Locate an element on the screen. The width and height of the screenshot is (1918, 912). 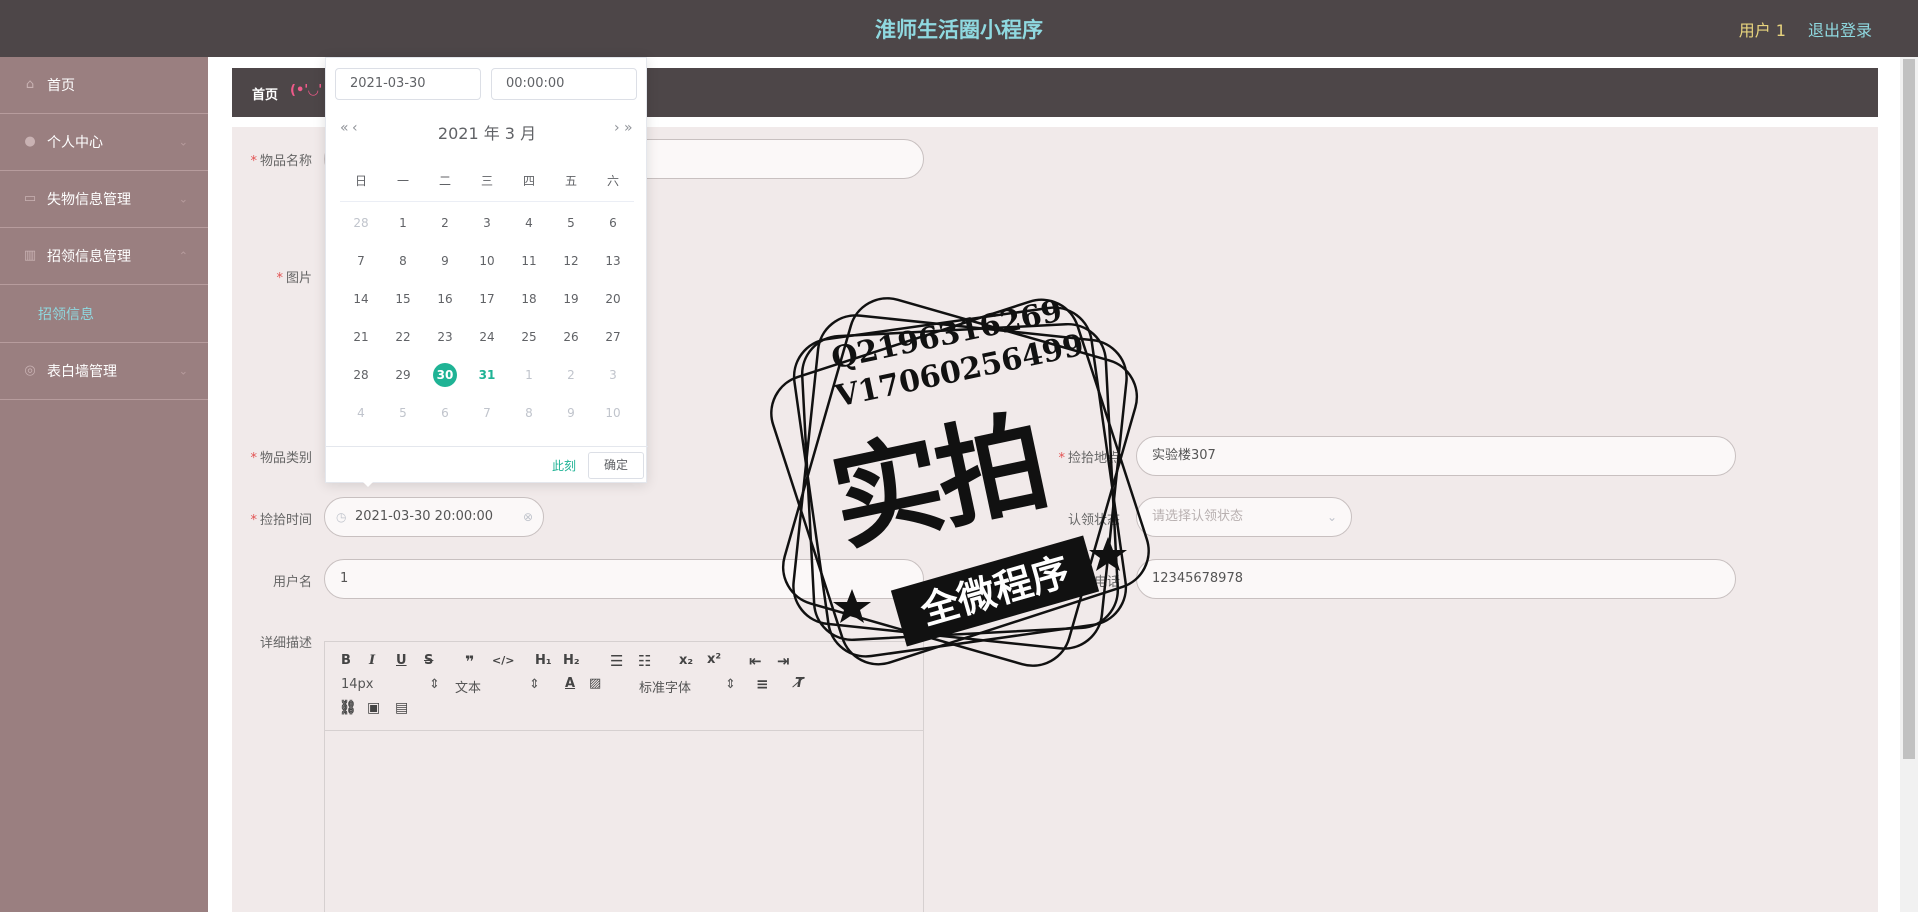
next-month-icon: › is located at coordinates (617, 128).